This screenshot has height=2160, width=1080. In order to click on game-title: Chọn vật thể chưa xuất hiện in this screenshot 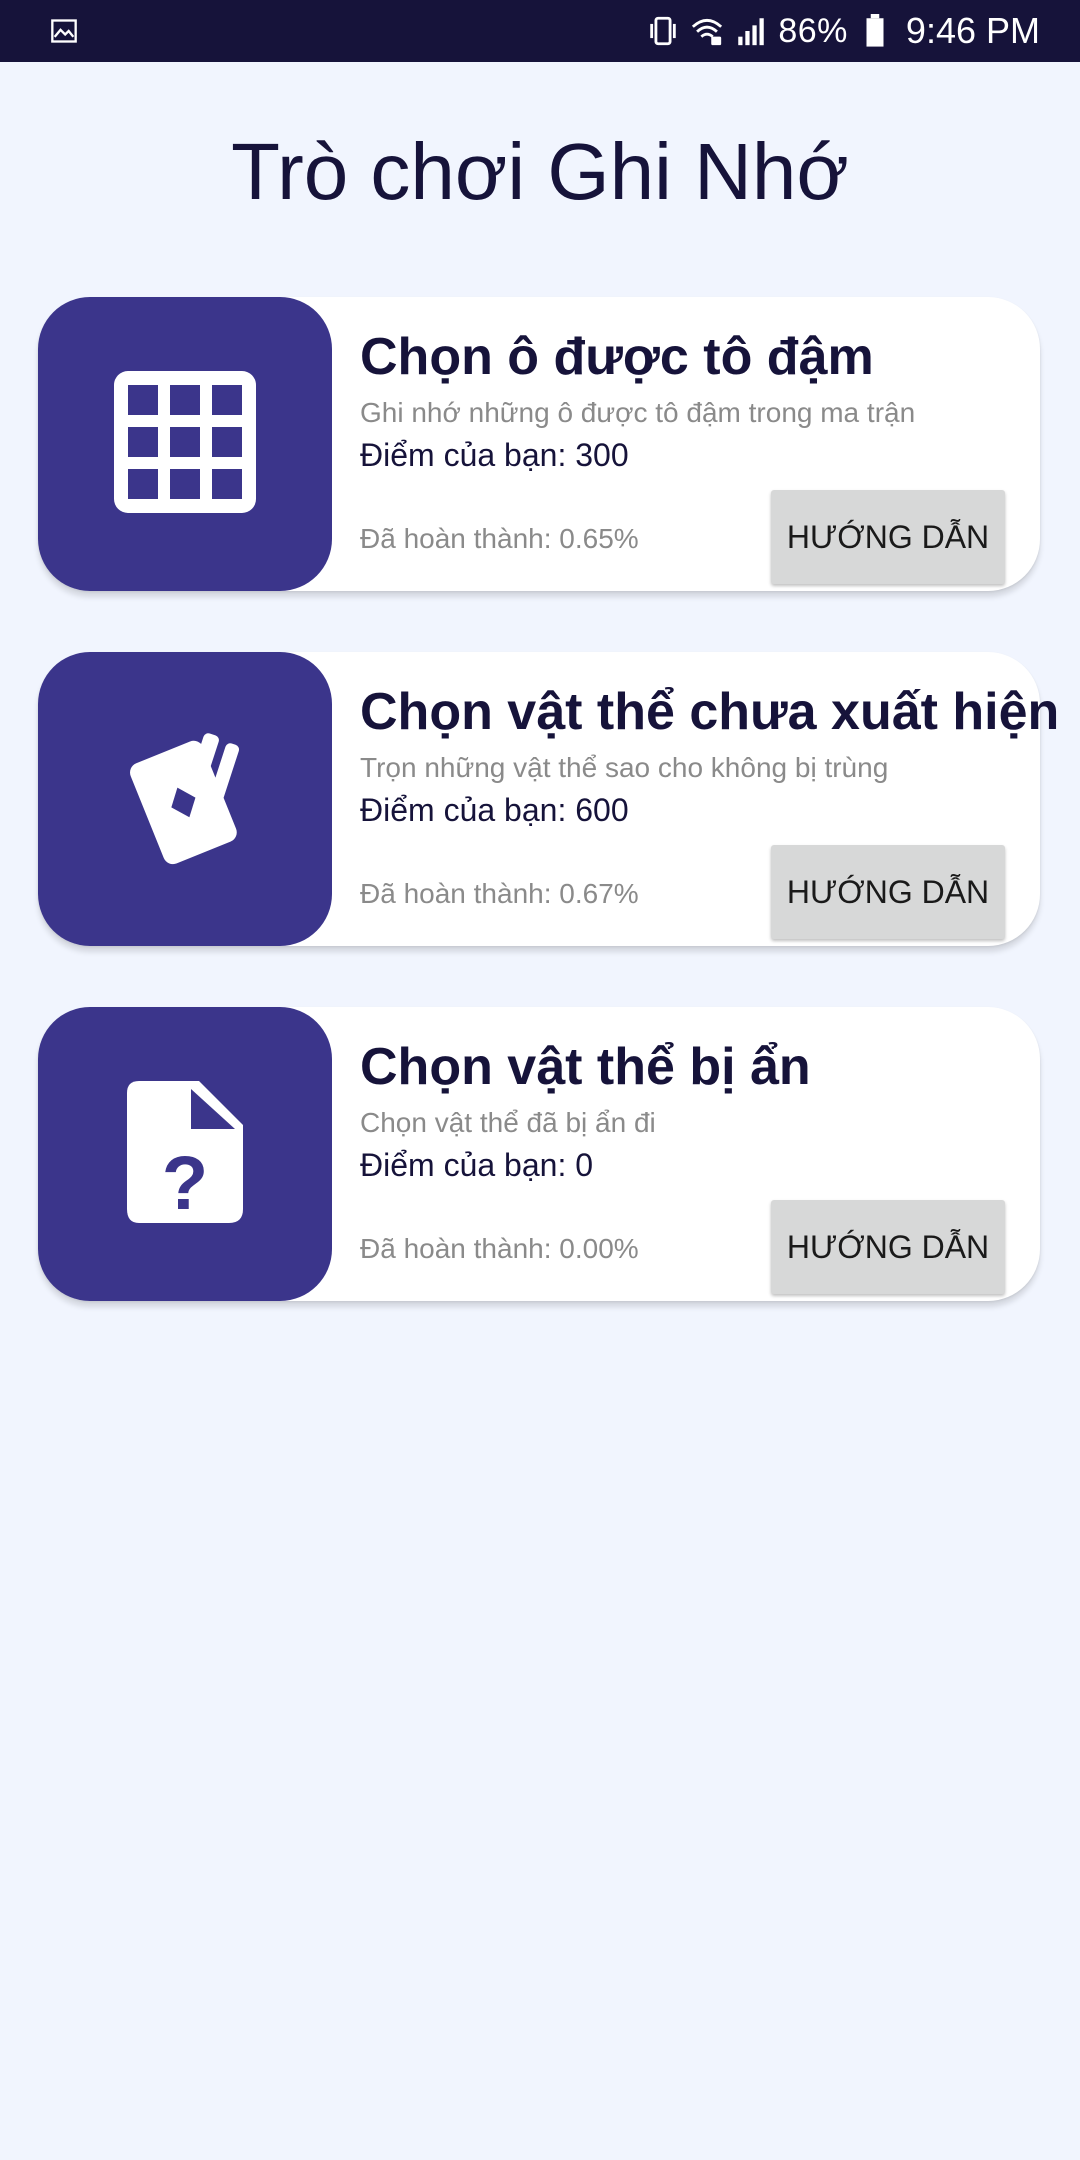, I will do `click(710, 712)`.